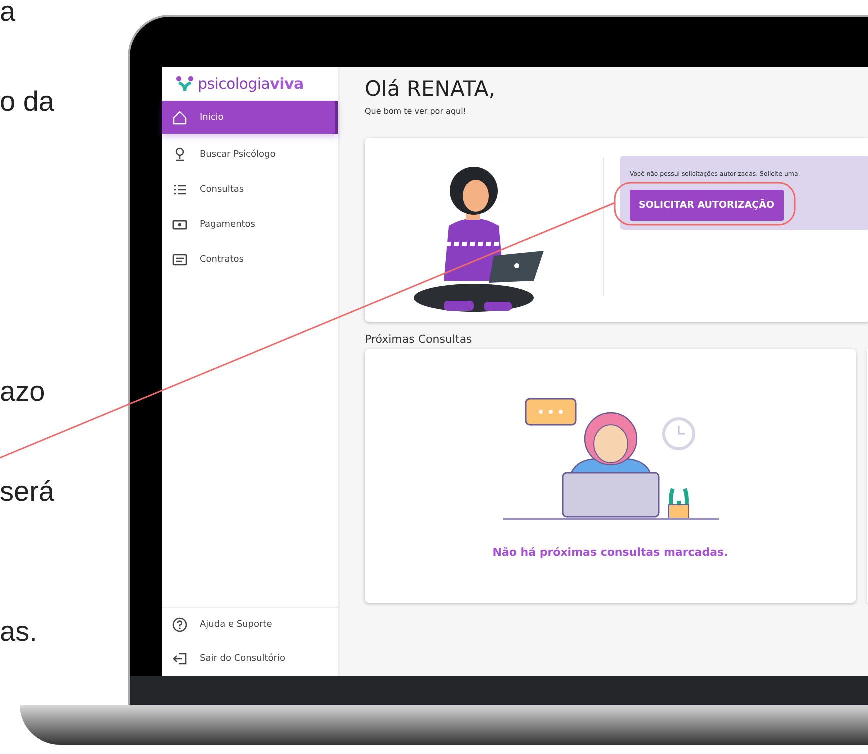 The image size is (868, 754). I want to click on greeting-title: Olá RENATA,, so click(430, 89).